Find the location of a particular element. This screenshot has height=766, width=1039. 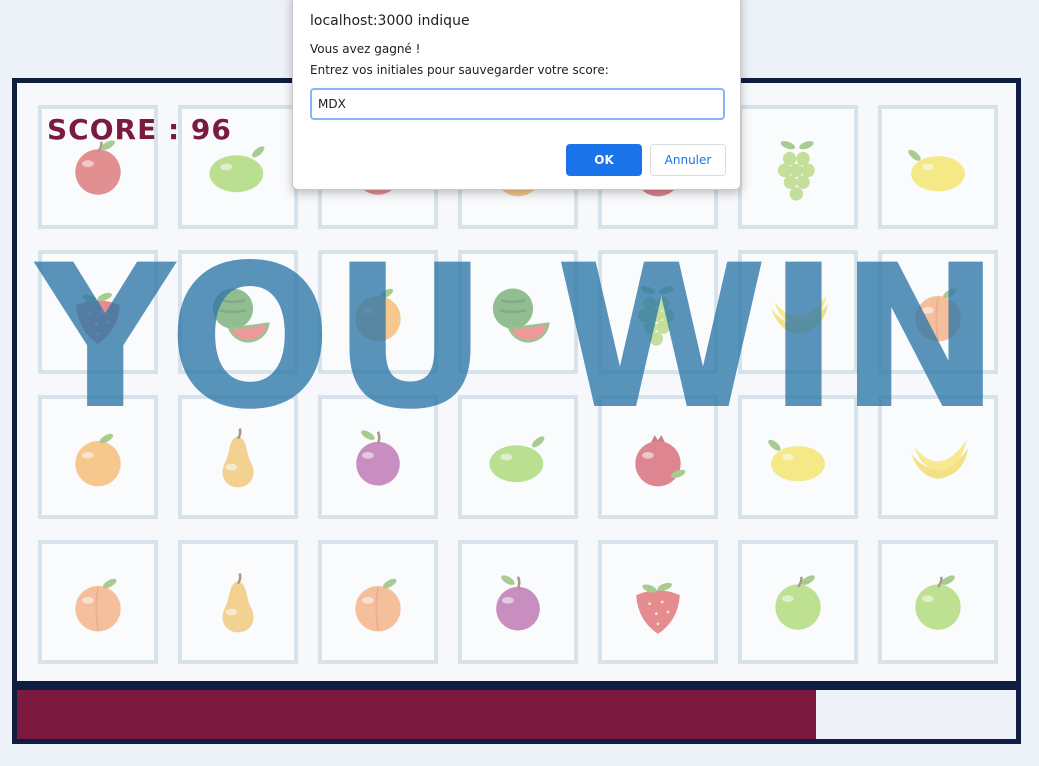

timer-bar is located at coordinates (516, 714).